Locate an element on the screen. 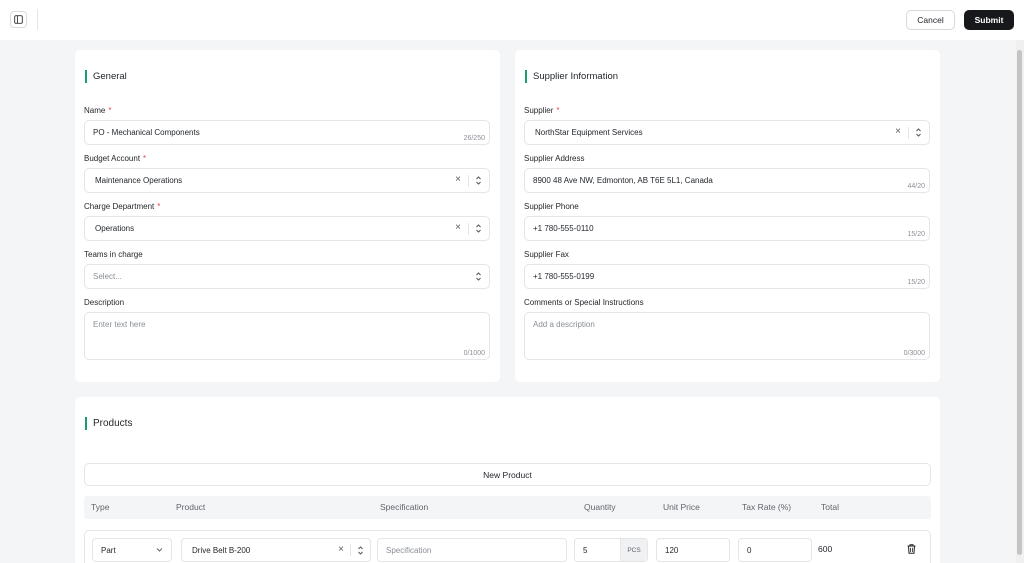 This screenshot has width=1024, height=563. description-counter: 0/1000 is located at coordinates (474, 353).